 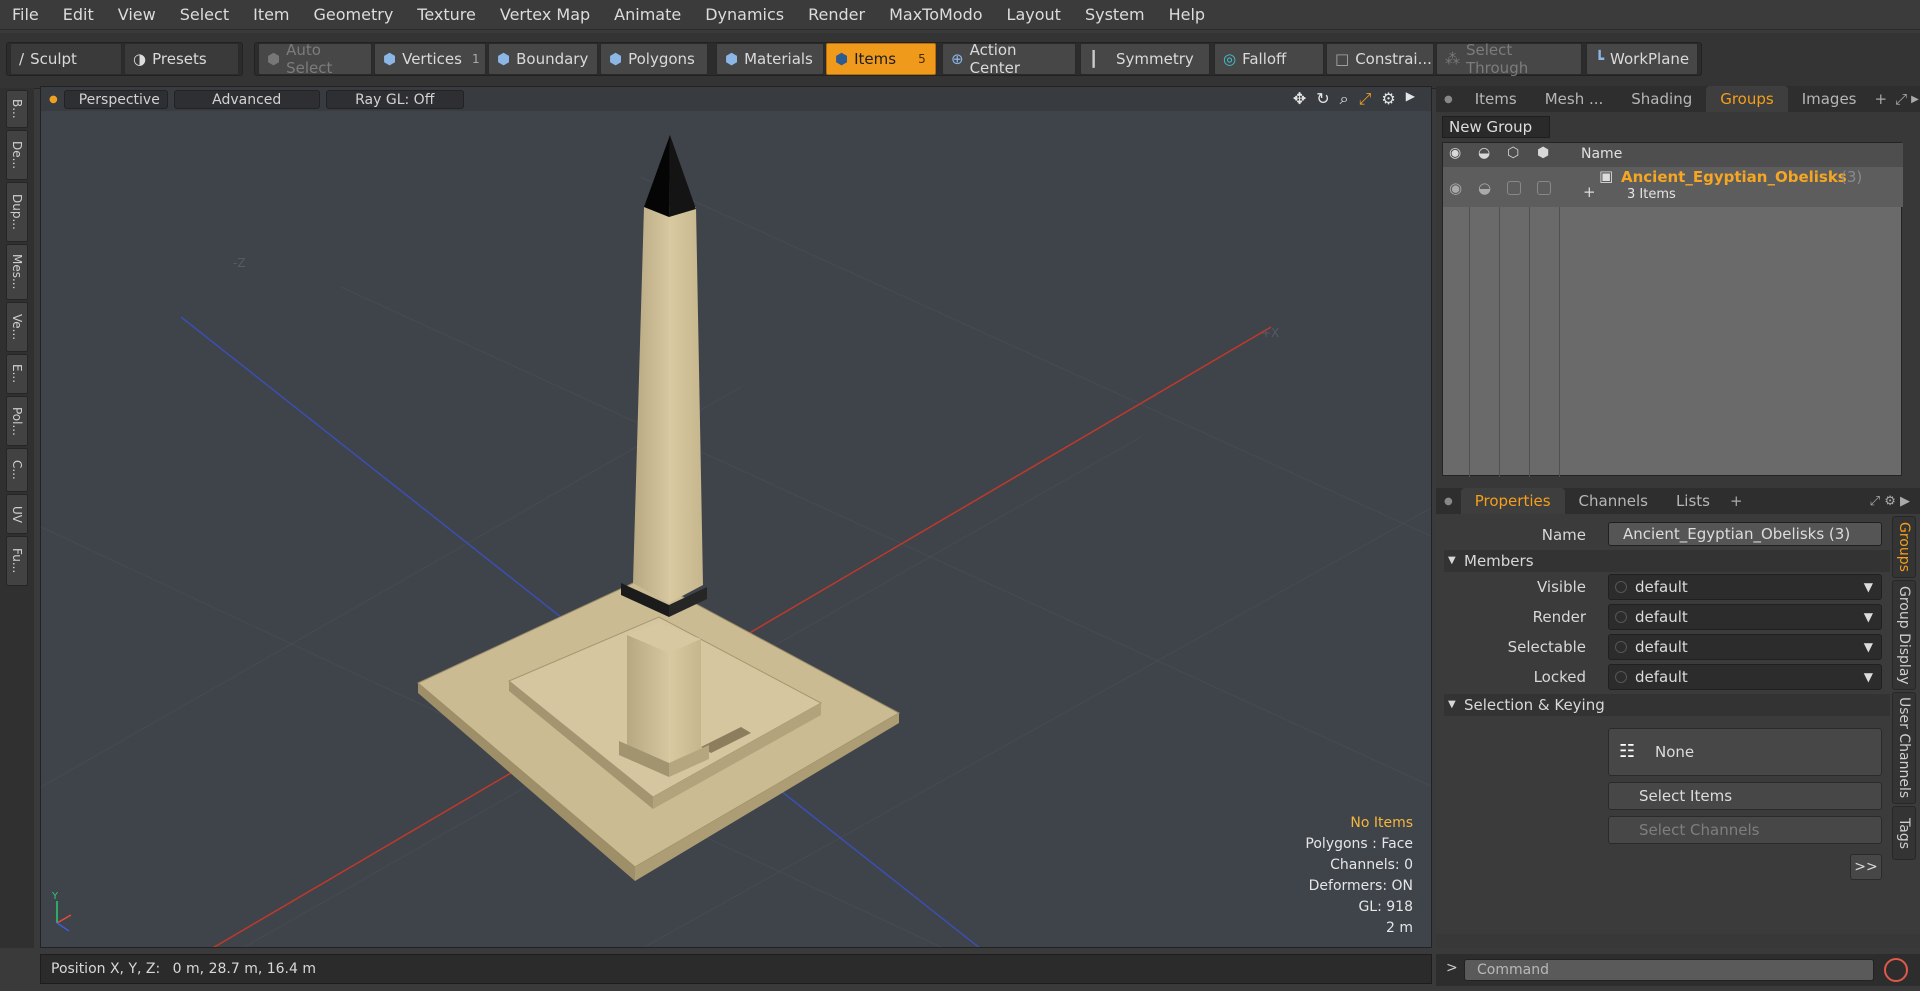 I want to click on auto-select-button: ⬢ Auto Select, so click(x=315, y=59).